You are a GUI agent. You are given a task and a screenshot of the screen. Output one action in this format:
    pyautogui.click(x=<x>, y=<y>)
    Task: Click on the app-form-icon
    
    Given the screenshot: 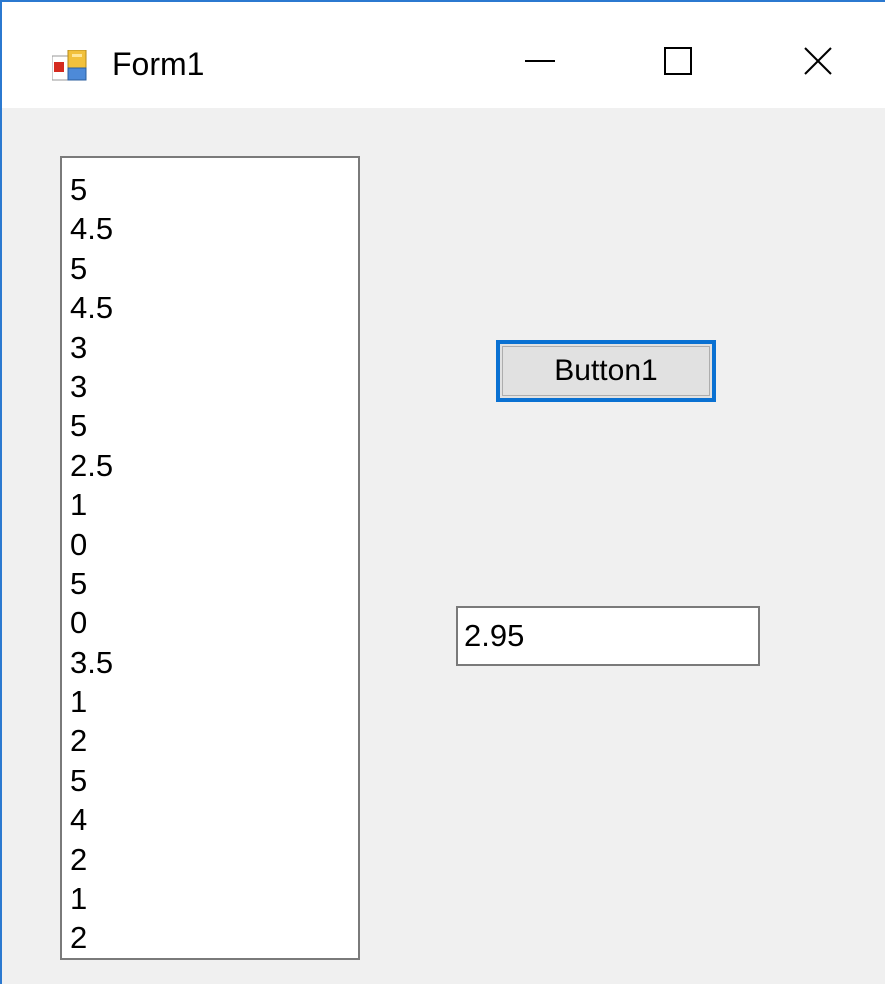 What is the action you would take?
    pyautogui.click(x=69, y=65)
    